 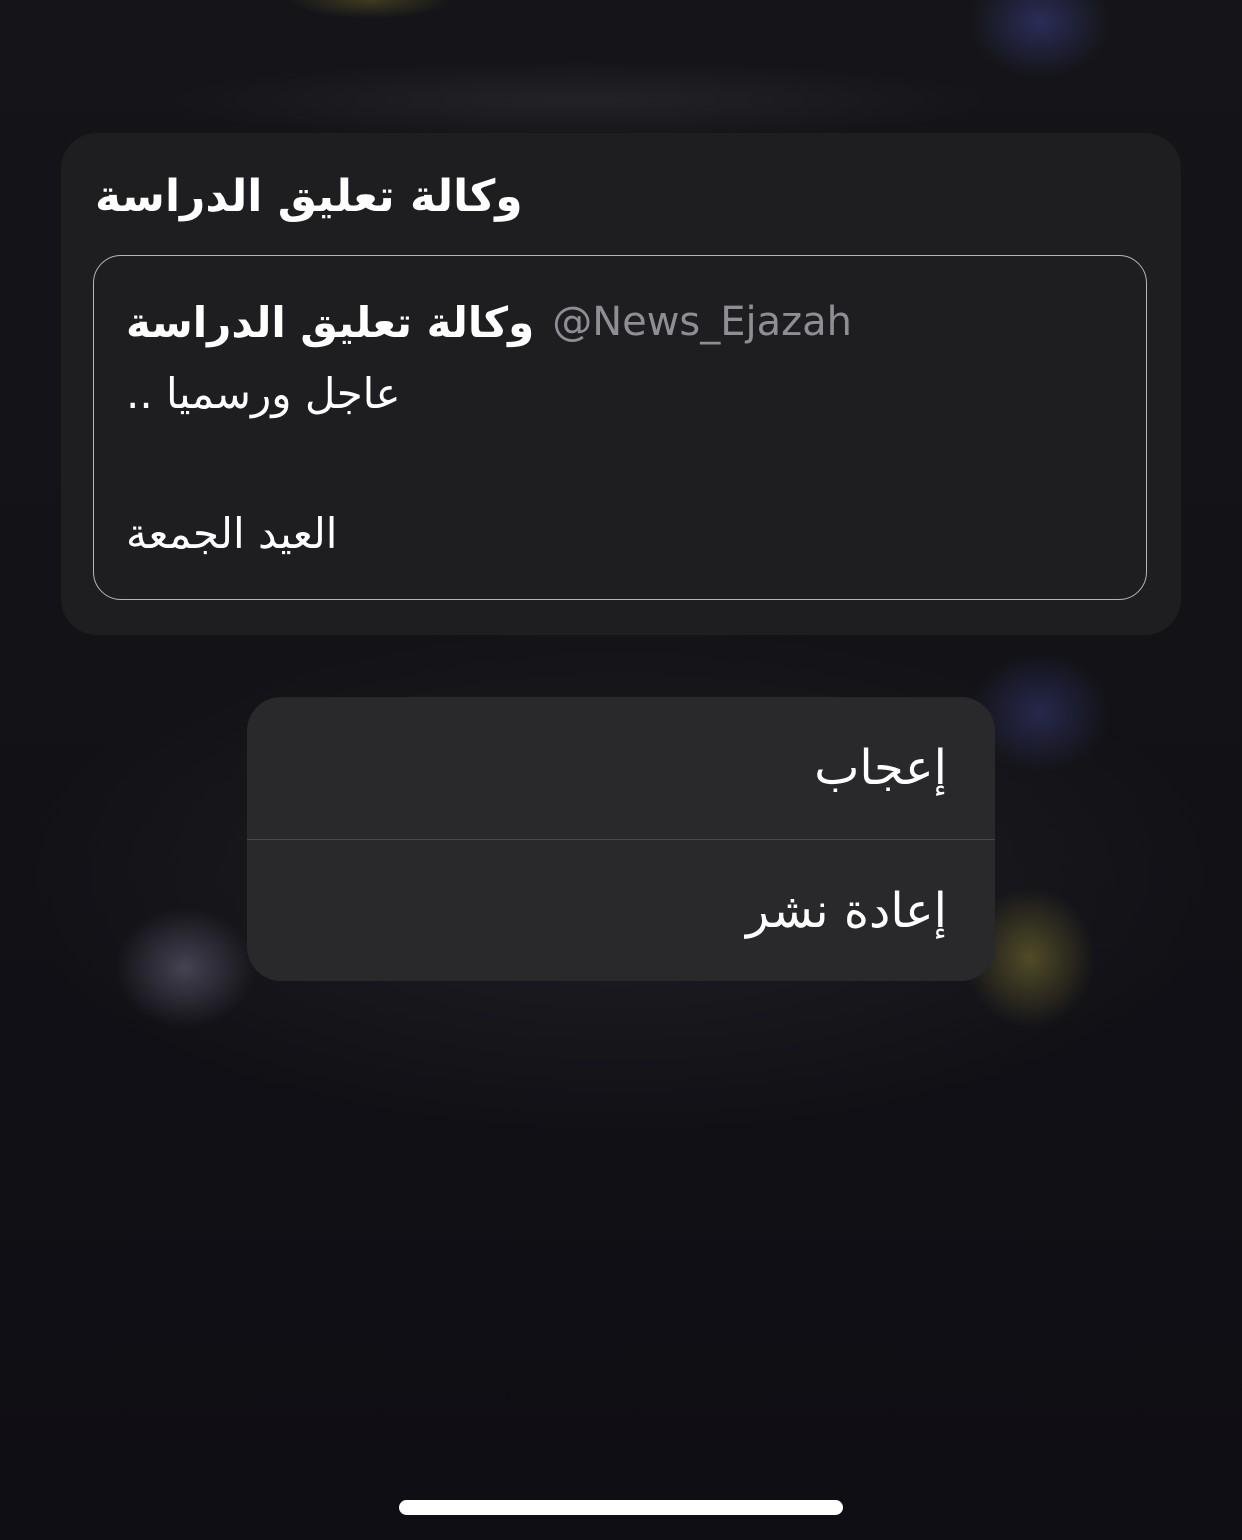 I want to click on like-menu-label: إعجاب, so click(x=880, y=768).